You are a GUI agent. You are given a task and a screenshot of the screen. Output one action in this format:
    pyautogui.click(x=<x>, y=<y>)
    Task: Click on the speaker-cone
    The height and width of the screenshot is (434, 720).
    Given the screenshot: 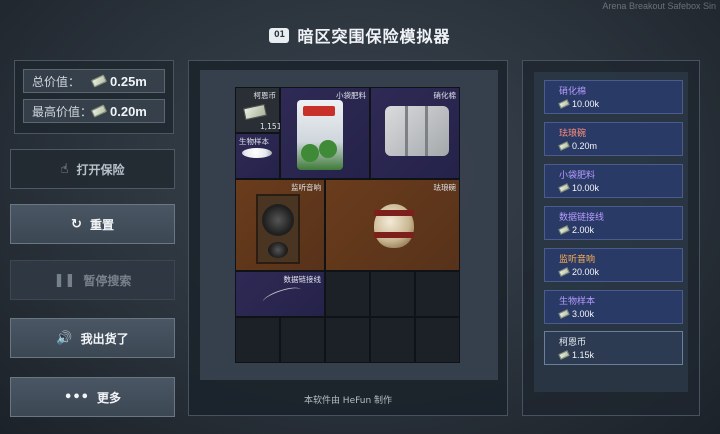 What is the action you would take?
    pyautogui.click(x=278, y=220)
    